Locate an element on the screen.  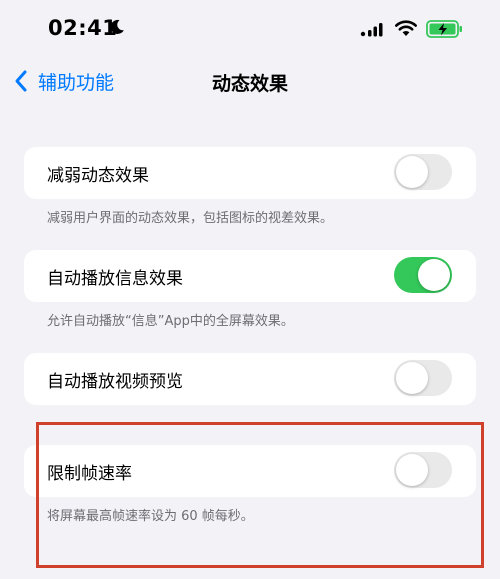
reduce-motion-row: 减弱动态效果 is located at coordinates (250, 173).